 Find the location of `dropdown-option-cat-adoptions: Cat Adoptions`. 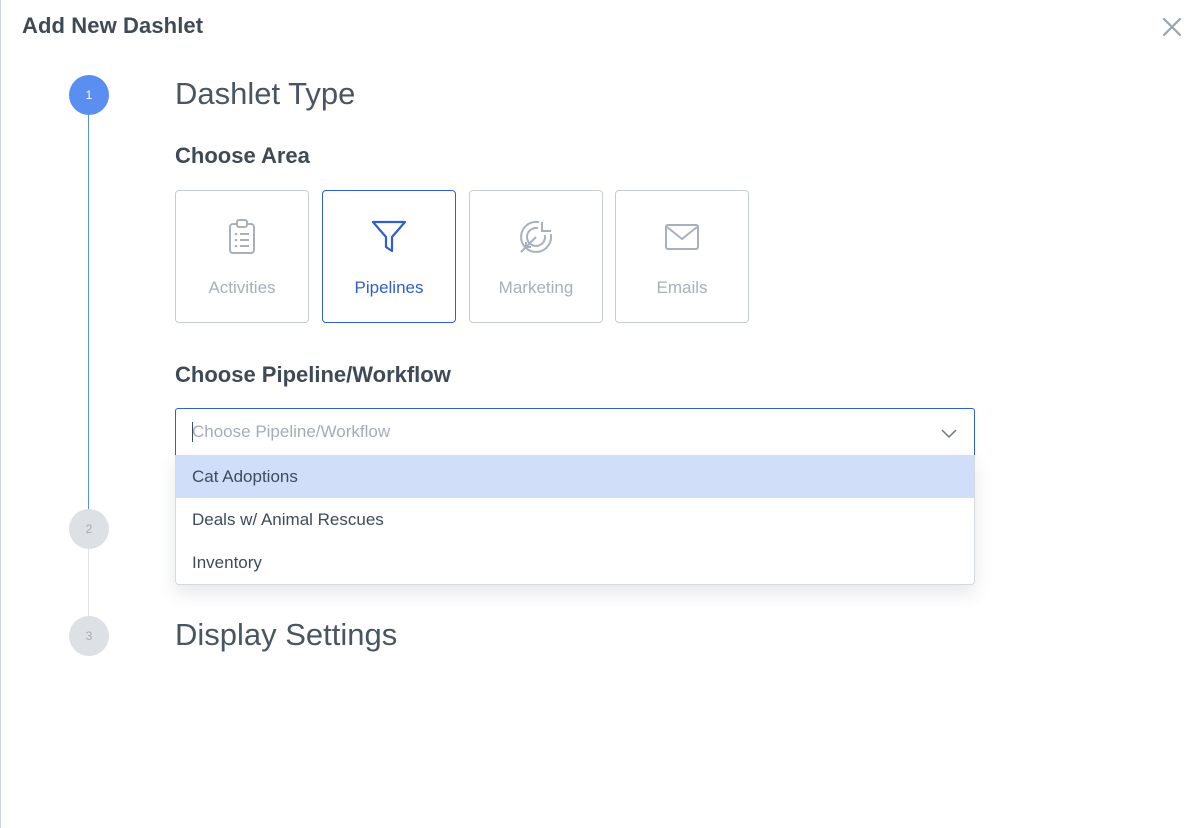

dropdown-option-cat-adoptions: Cat Adoptions is located at coordinates (575, 476).